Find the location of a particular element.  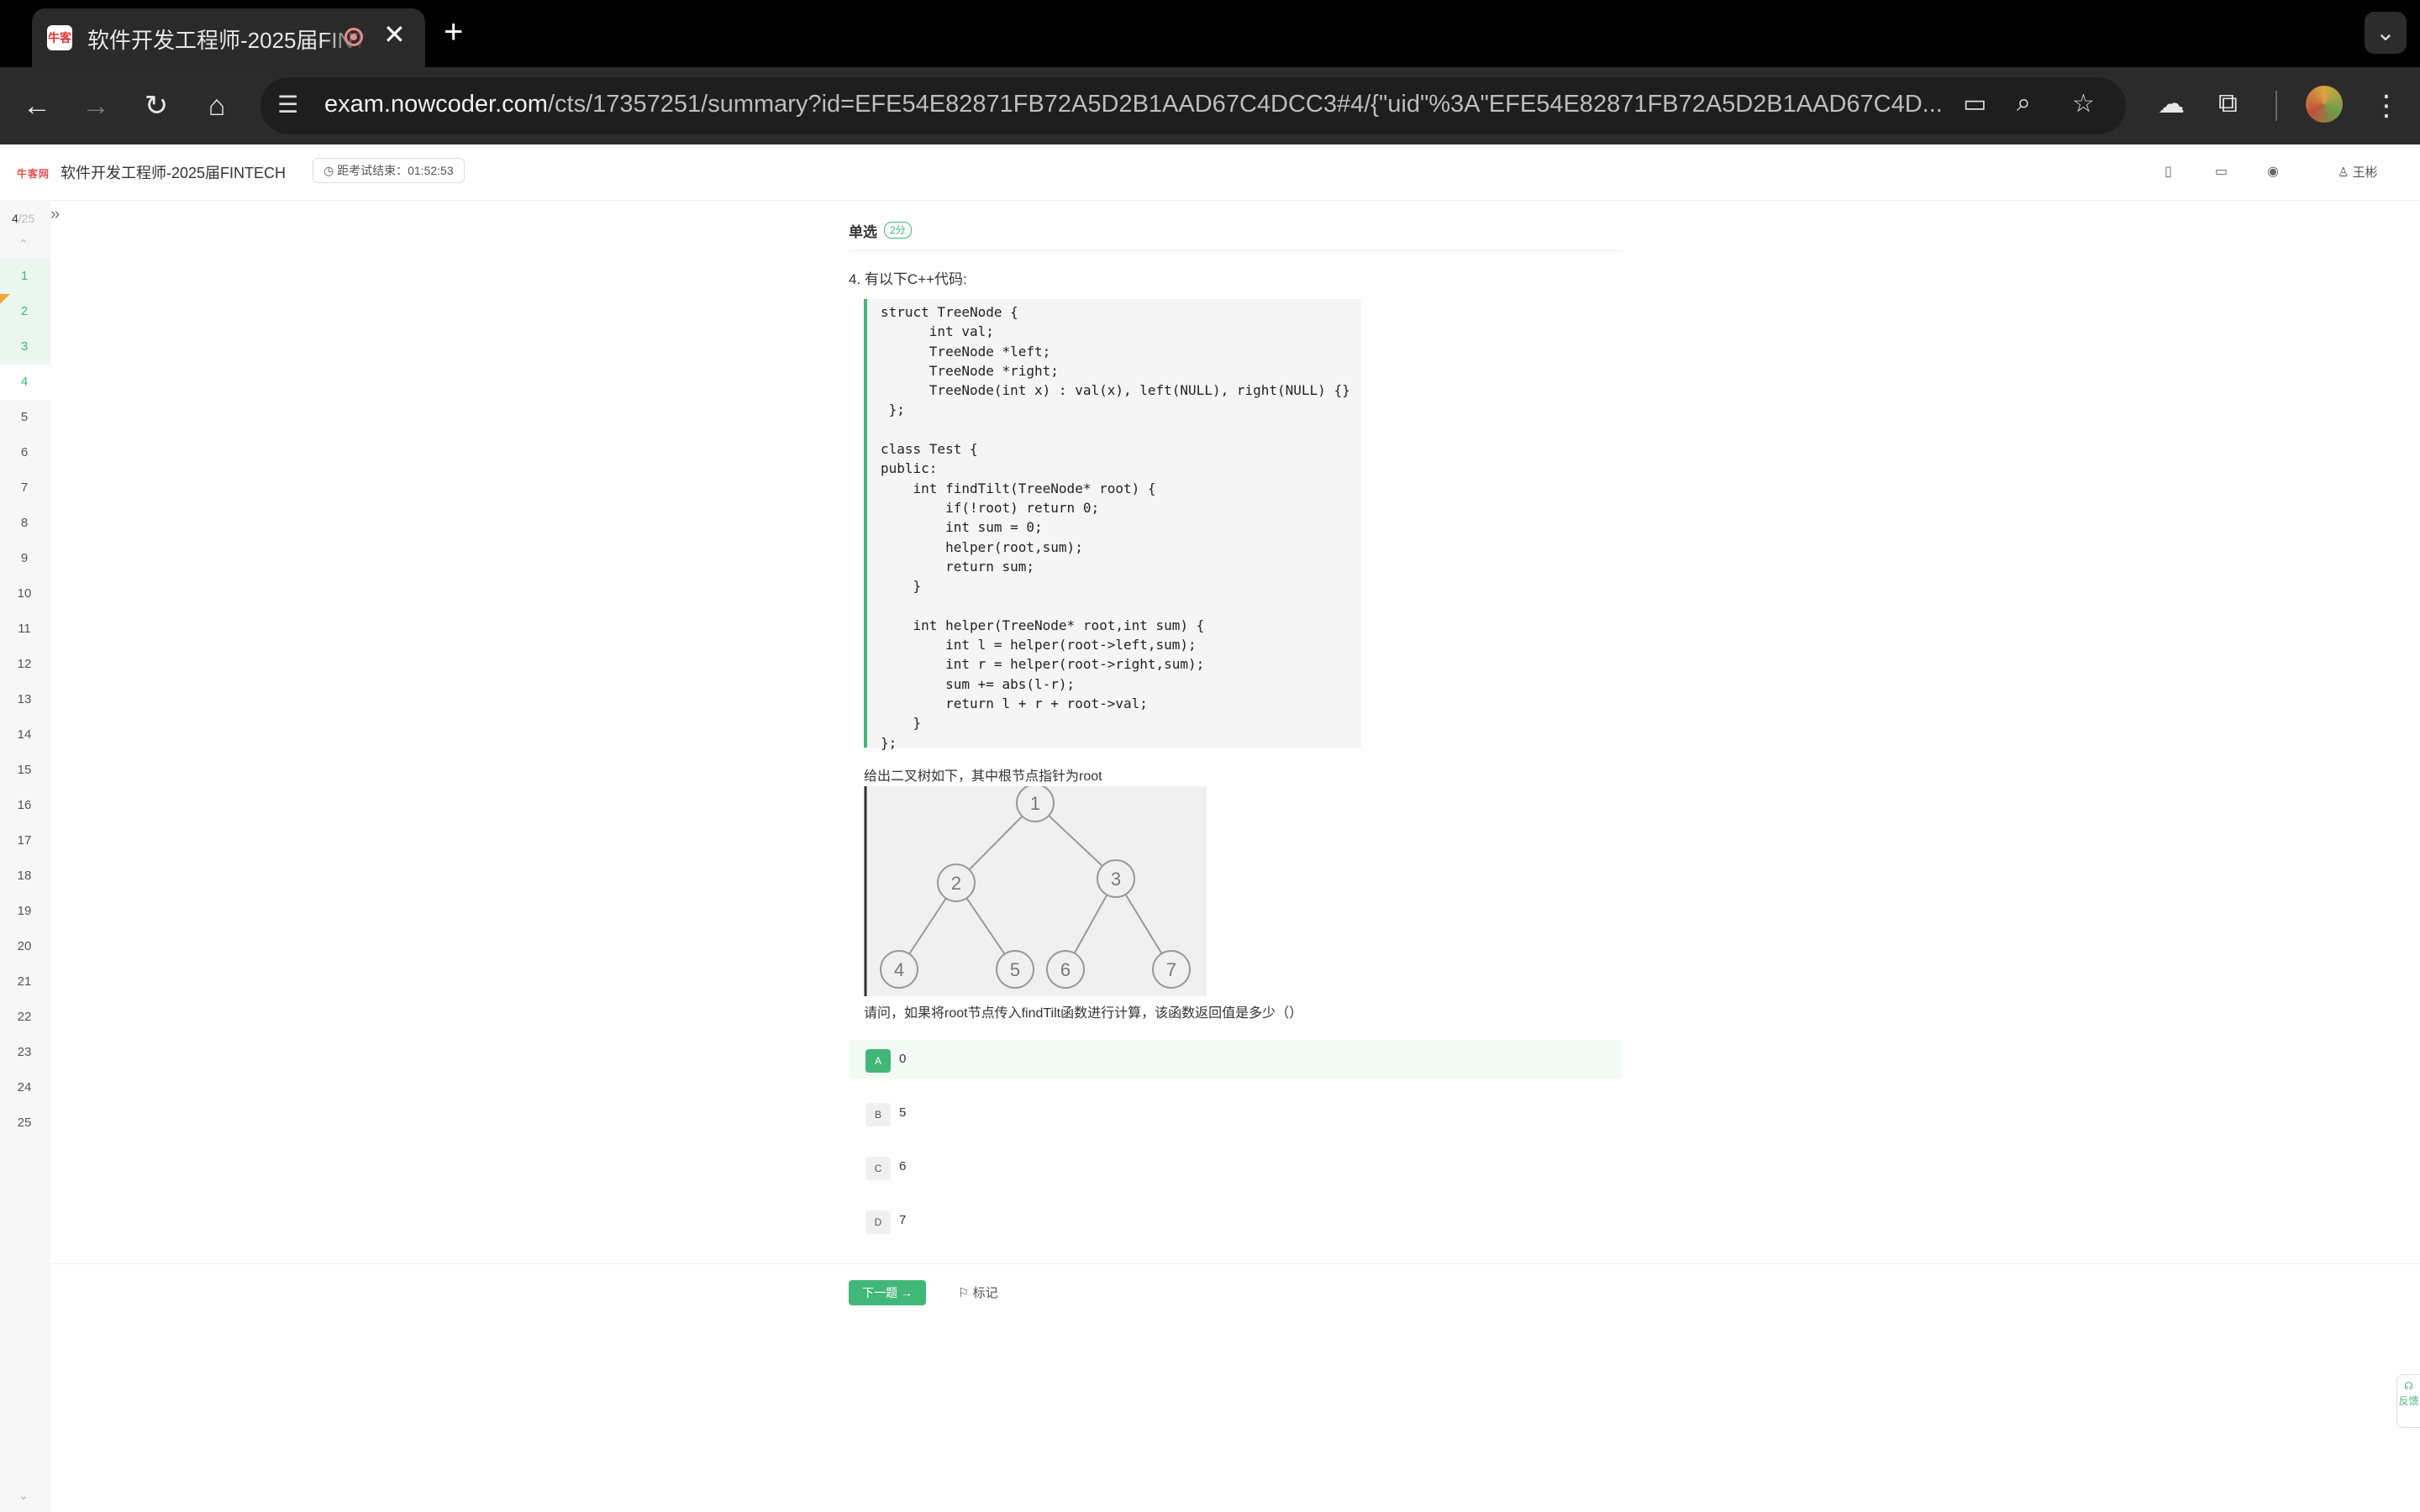

question-nav-item-3: 3 is located at coordinates (25, 347).